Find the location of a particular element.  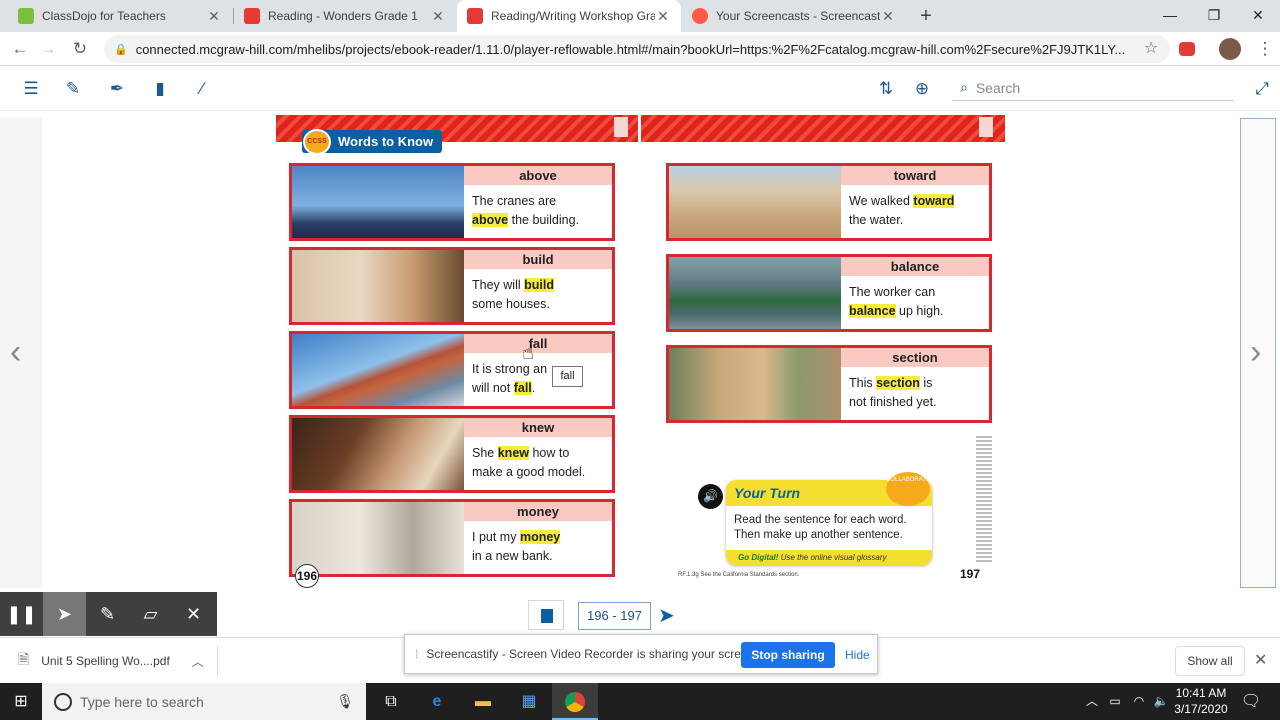

zoom-icon: ⊕ is located at coordinates (922, 89).